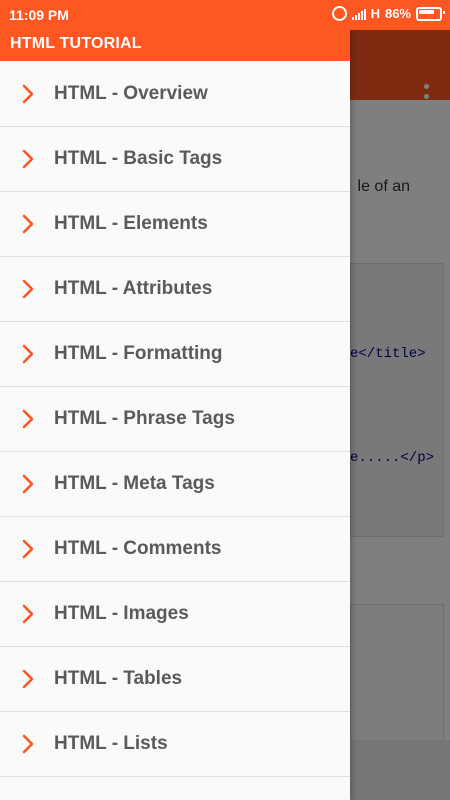 This screenshot has height=800, width=450. I want to click on drawer-item-label: HTML - Meta Tags, so click(134, 483).